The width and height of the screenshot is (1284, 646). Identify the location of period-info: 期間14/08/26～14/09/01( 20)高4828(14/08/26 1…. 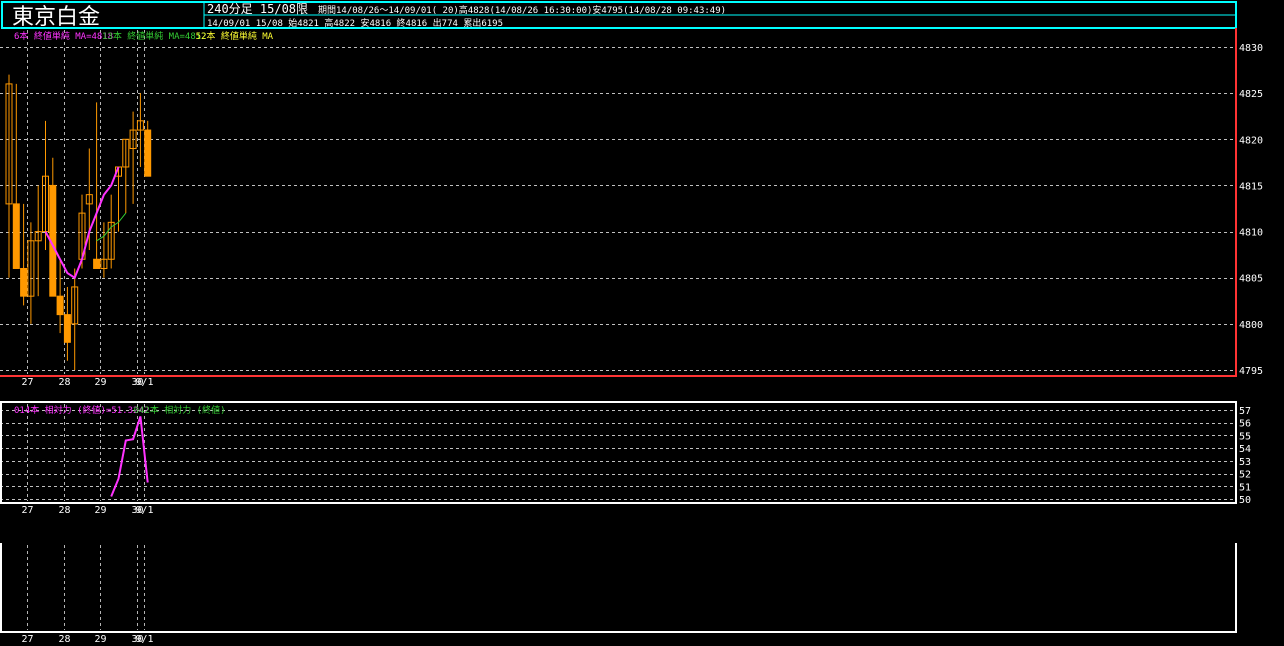
(522, 10).